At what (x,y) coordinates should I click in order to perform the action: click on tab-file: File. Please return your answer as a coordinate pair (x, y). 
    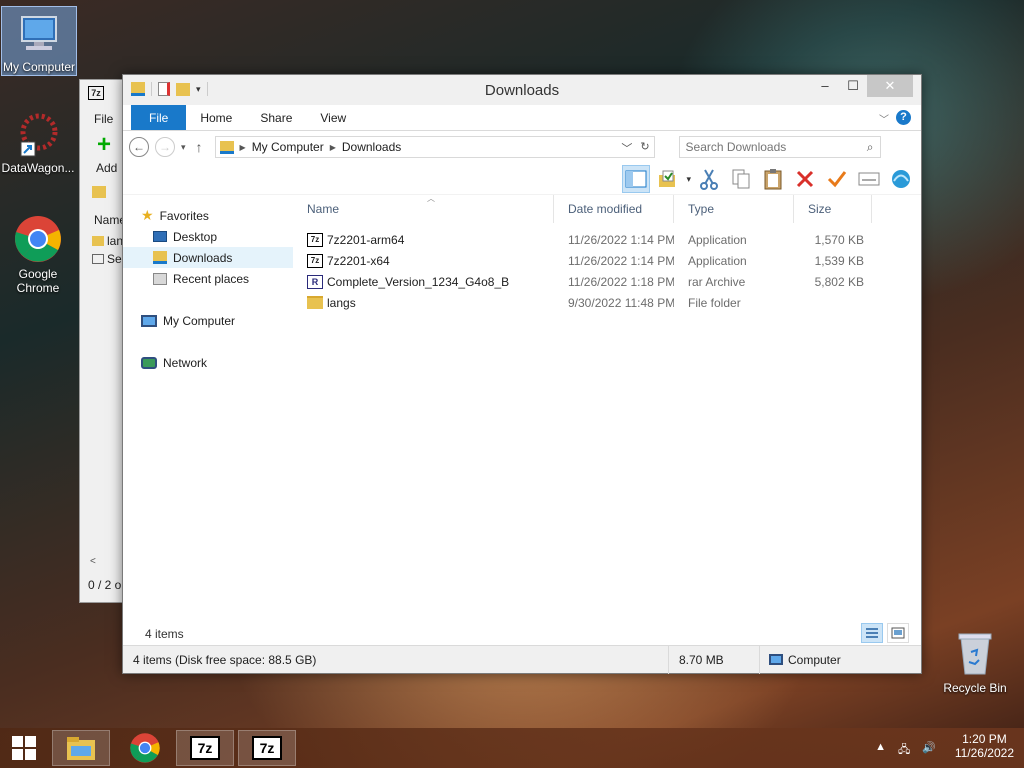
    Looking at the image, I should click on (159, 117).